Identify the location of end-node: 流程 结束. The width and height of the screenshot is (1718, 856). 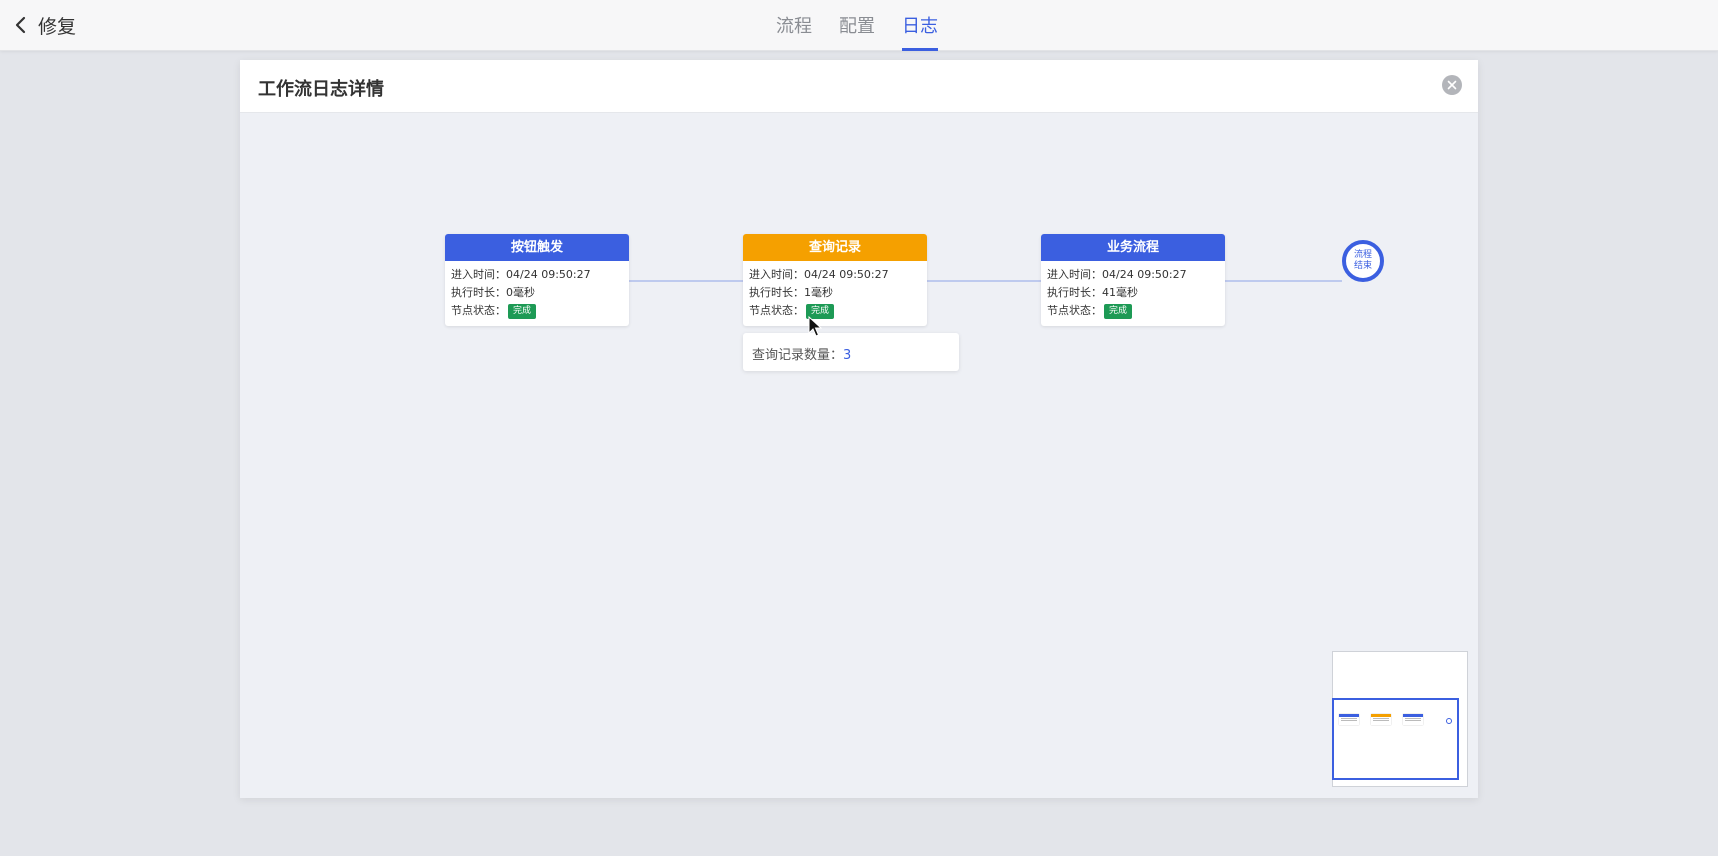
(1363, 261).